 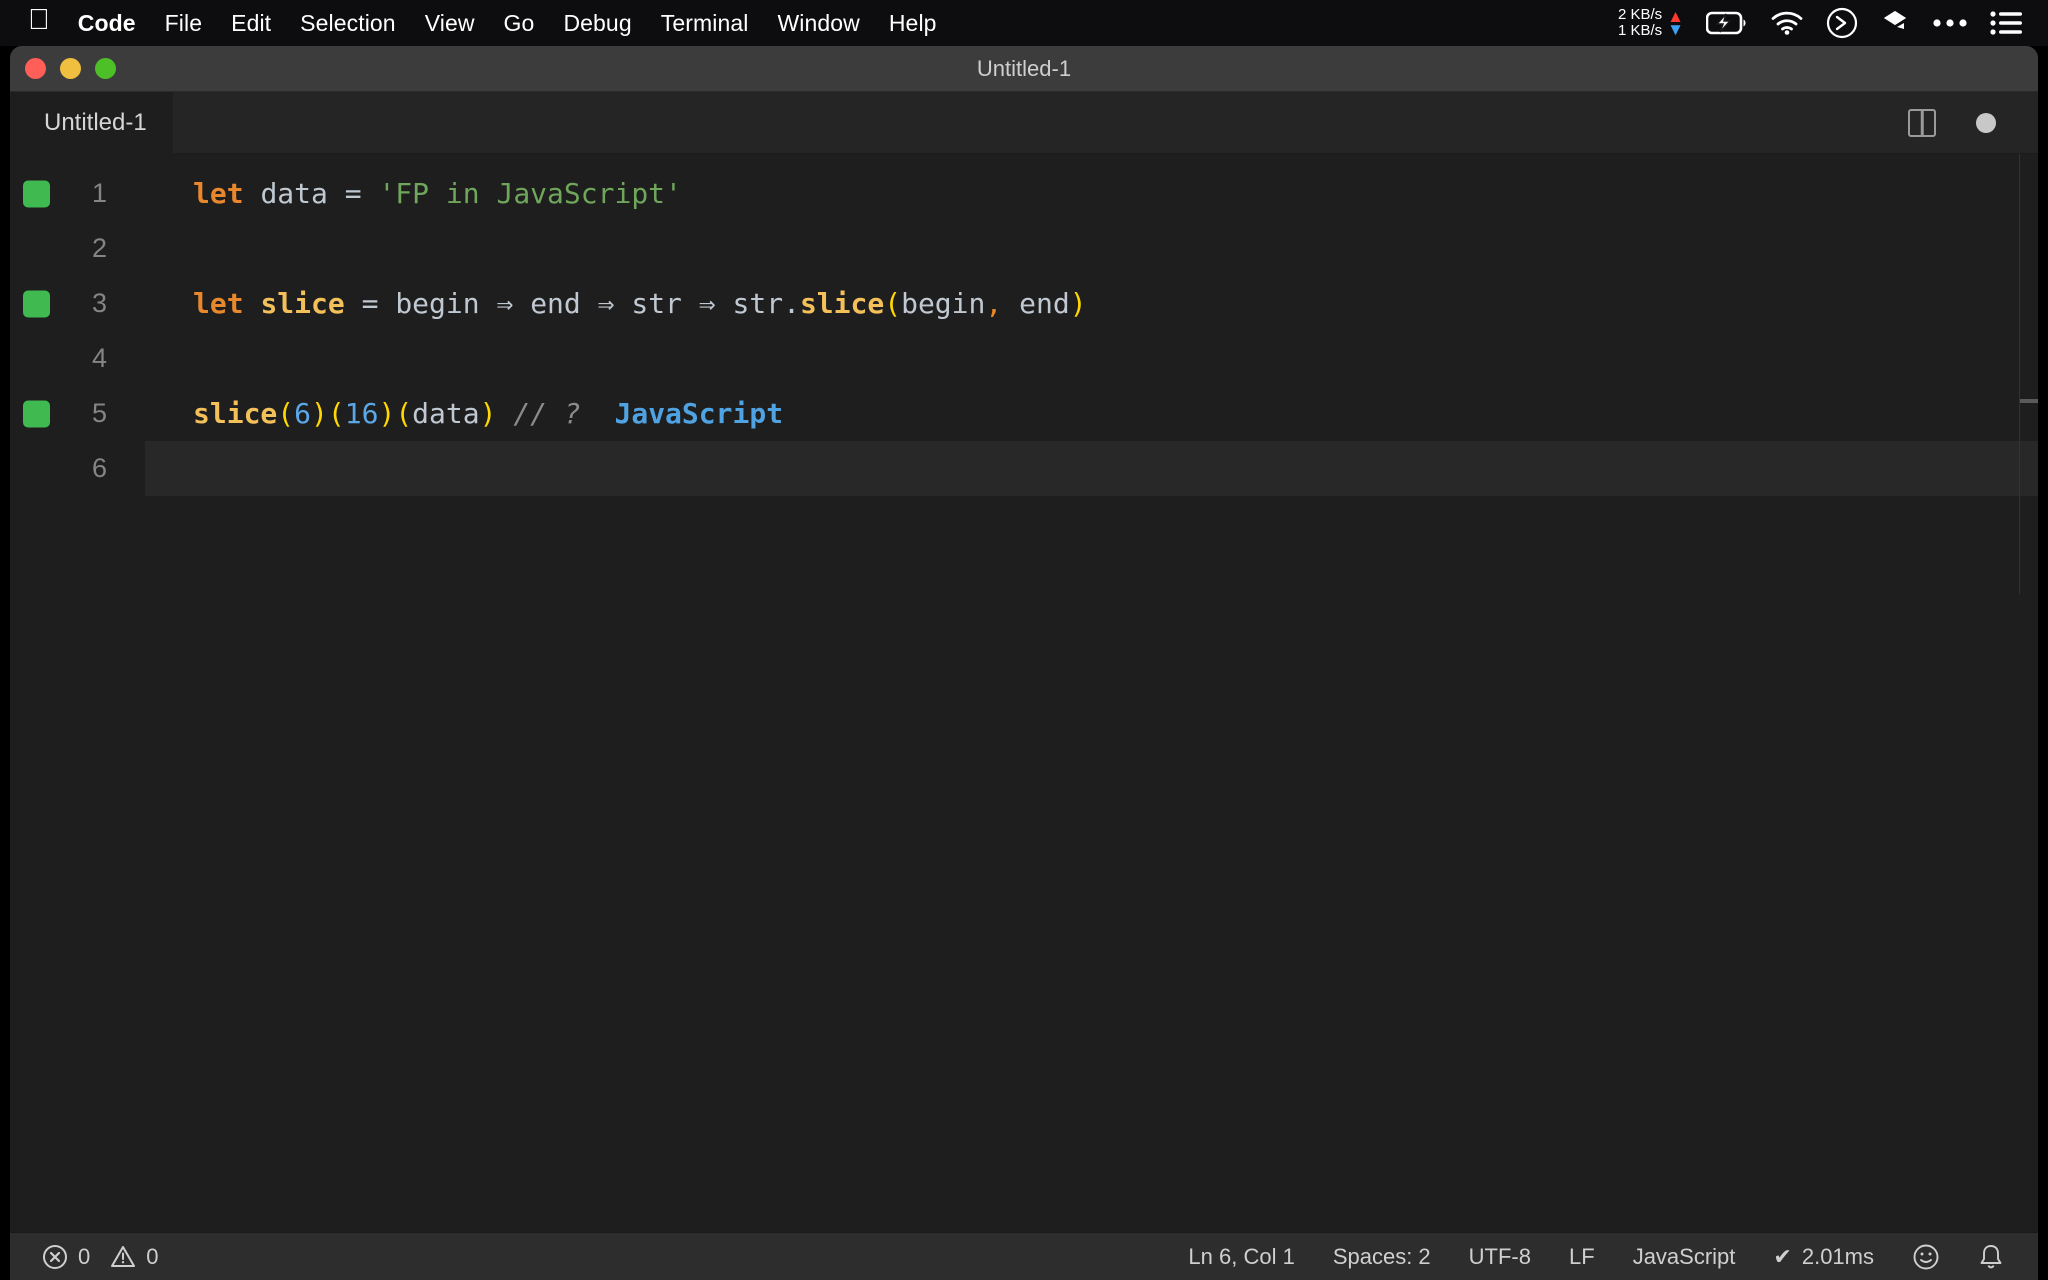 What do you see at coordinates (1044, 303) in the screenshot?
I see `code-token: end` at bounding box center [1044, 303].